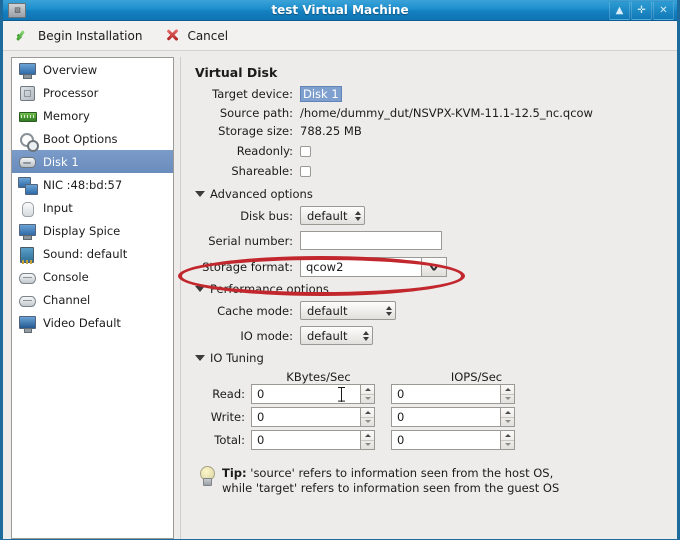 The image size is (680, 540). I want to click on cache-mode-combo: default, so click(348, 310).